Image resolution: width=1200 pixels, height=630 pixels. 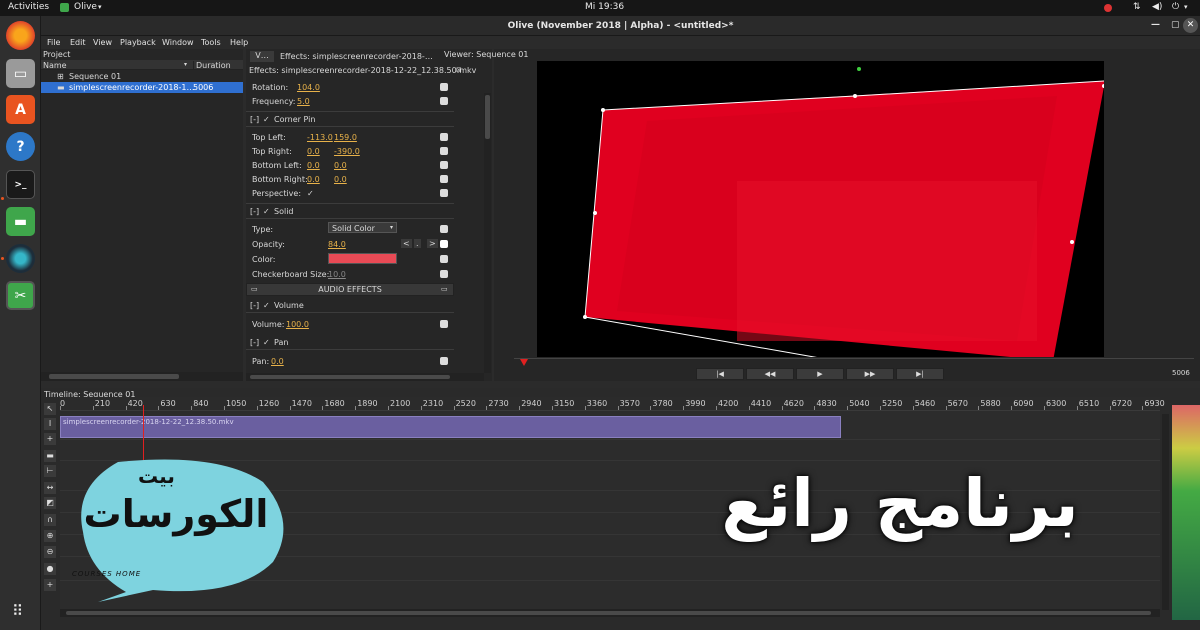 I want to click on column-duration: Duration, so click(x=212, y=65).